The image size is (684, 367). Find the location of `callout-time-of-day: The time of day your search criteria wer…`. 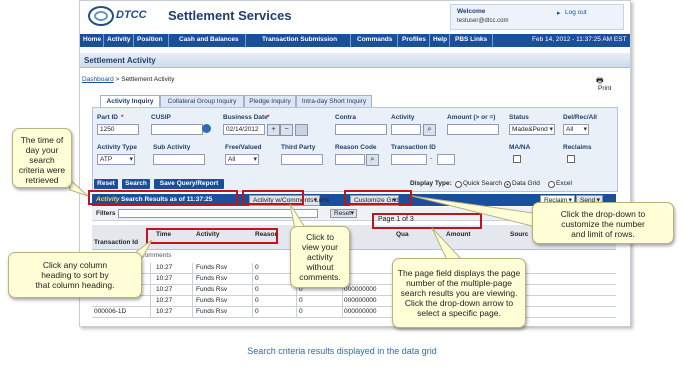

callout-time-of-day: The time of day your search criteria wer… is located at coordinates (42, 158).